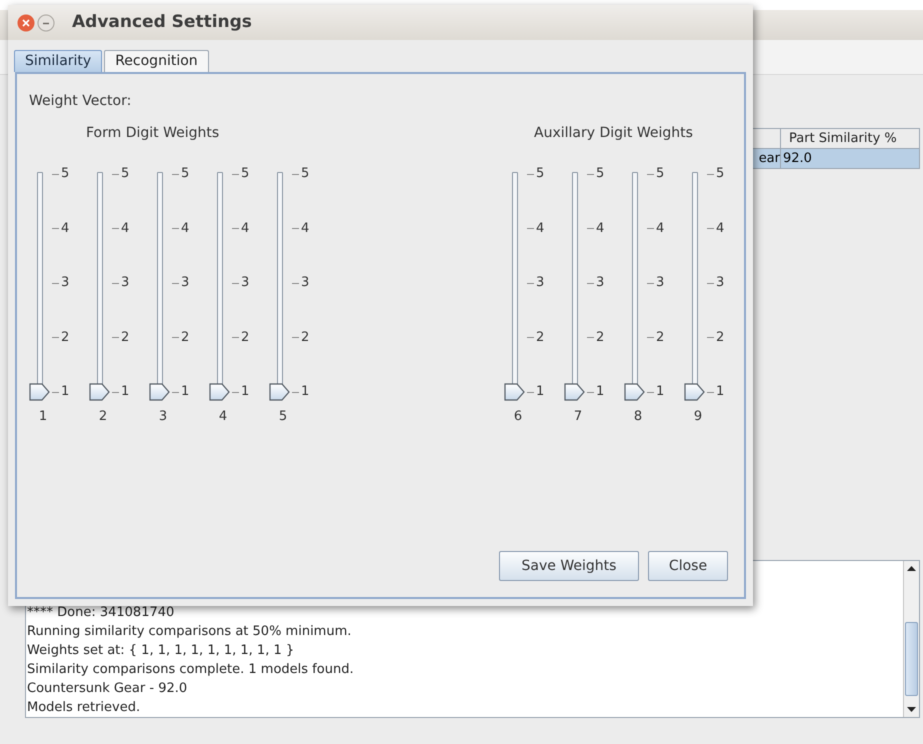 This screenshot has width=923, height=744. What do you see at coordinates (162, 22) in the screenshot?
I see `window-title: Advanced Settings` at bounding box center [162, 22].